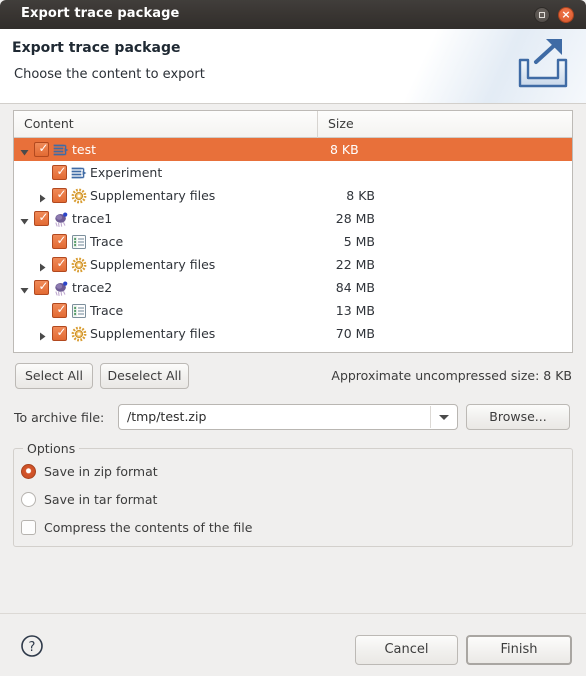 Image resolution: width=586 pixels, height=676 pixels. What do you see at coordinates (355, 287) in the screenshot?
I see `row-size: 84 MB` at bounding box center [355, 287].